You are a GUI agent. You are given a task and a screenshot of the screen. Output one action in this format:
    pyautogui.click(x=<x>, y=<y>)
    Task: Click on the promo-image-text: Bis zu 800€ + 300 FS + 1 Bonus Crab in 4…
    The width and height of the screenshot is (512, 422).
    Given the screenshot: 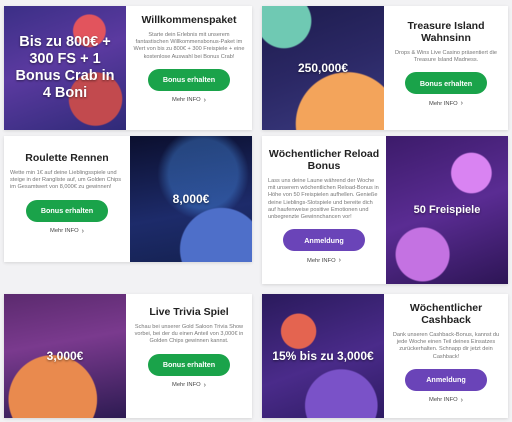 What is the action you would take?
    pyautogui.click(x=65, y=67)
    